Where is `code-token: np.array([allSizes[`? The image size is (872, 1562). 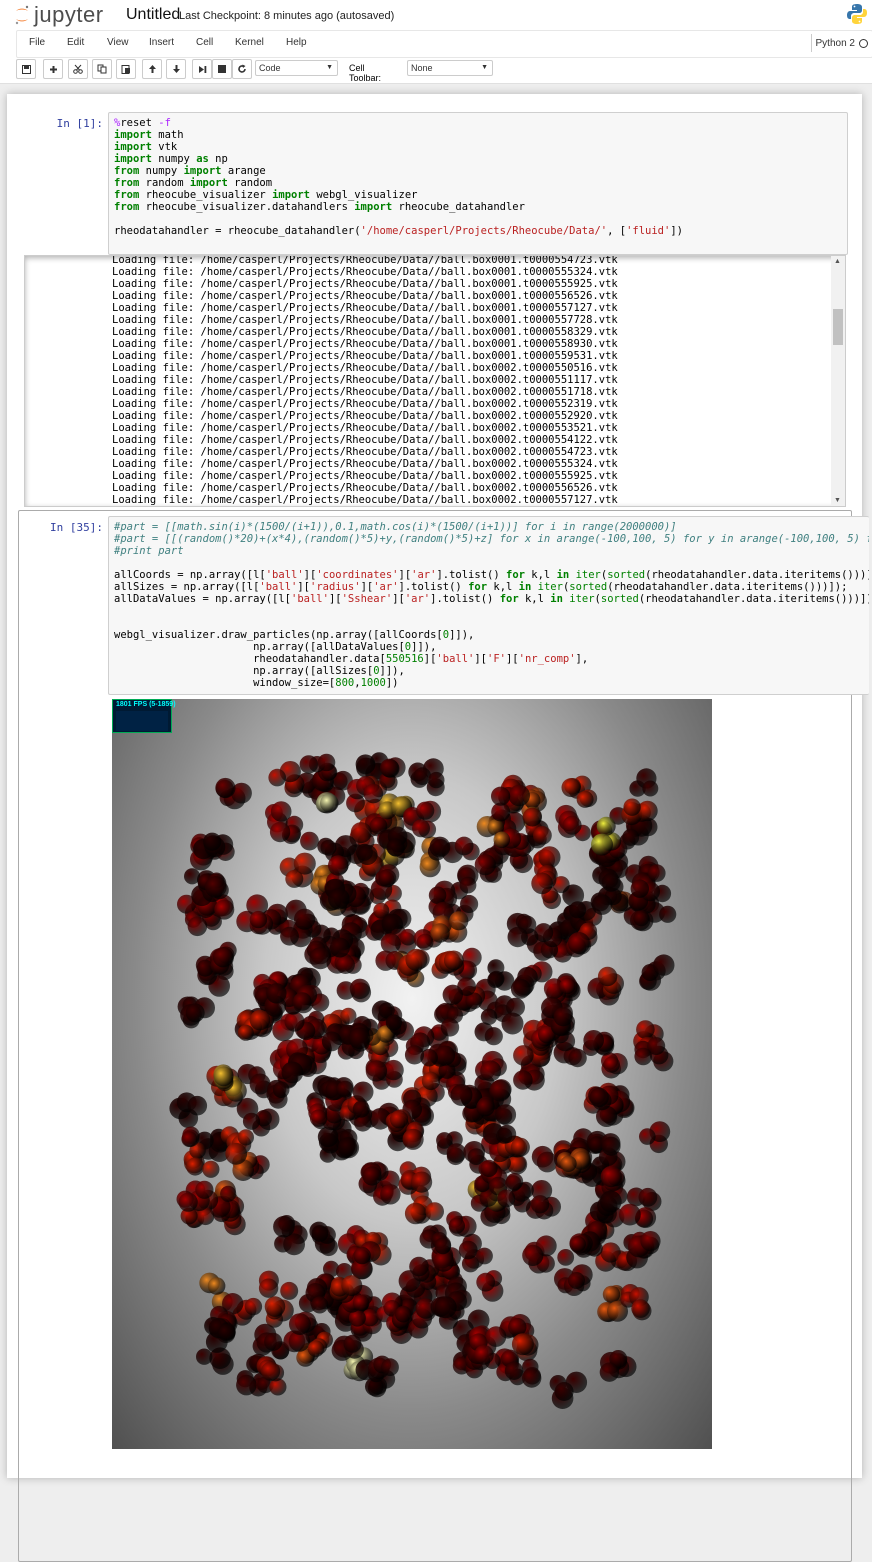
code-token: np.array([allSizes[ is located at coordinates (244, 671).